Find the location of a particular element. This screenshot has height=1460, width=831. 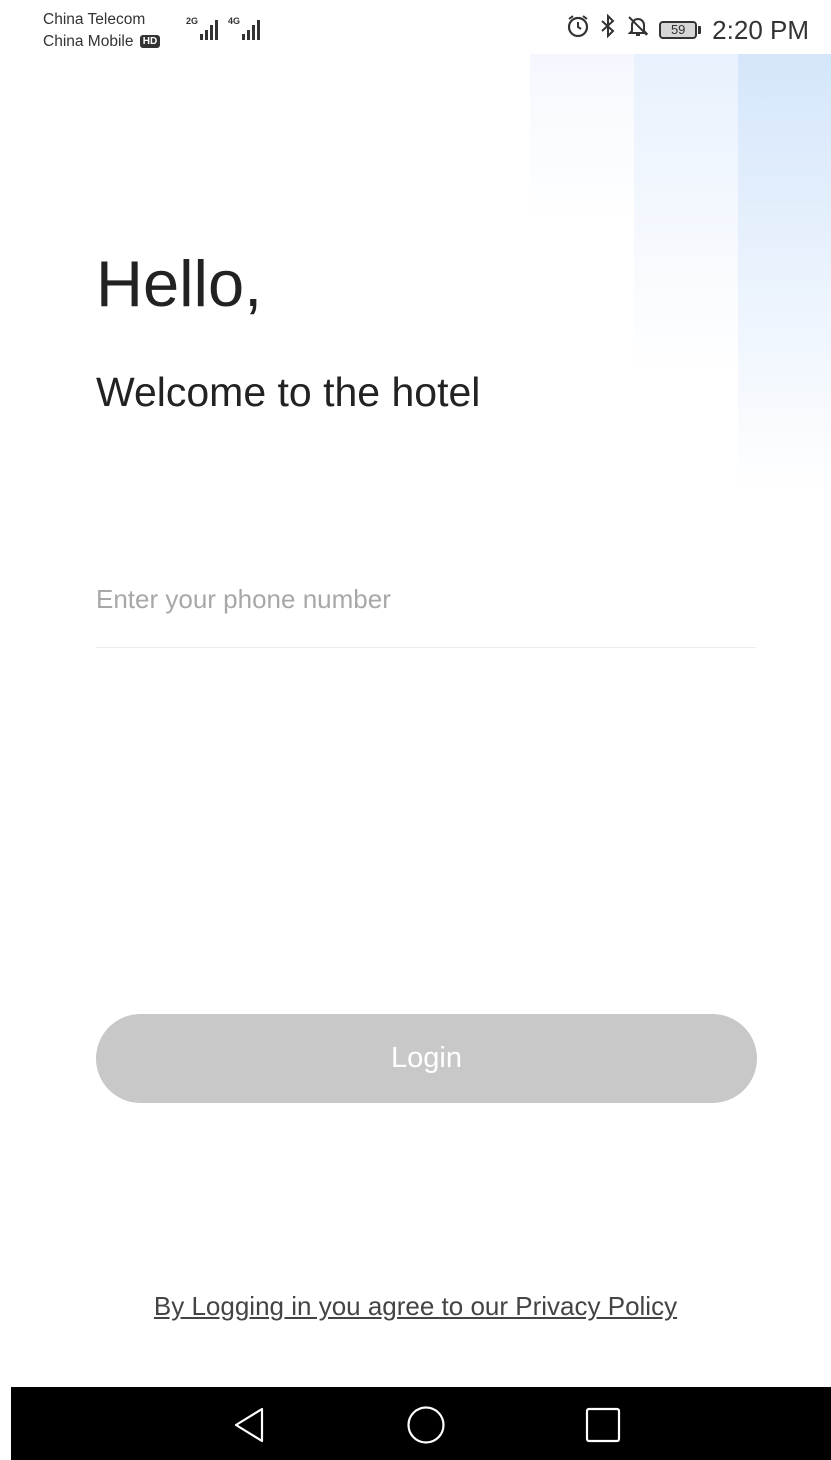

carrier-name: China Mobile is located at coordinates (88, 41).